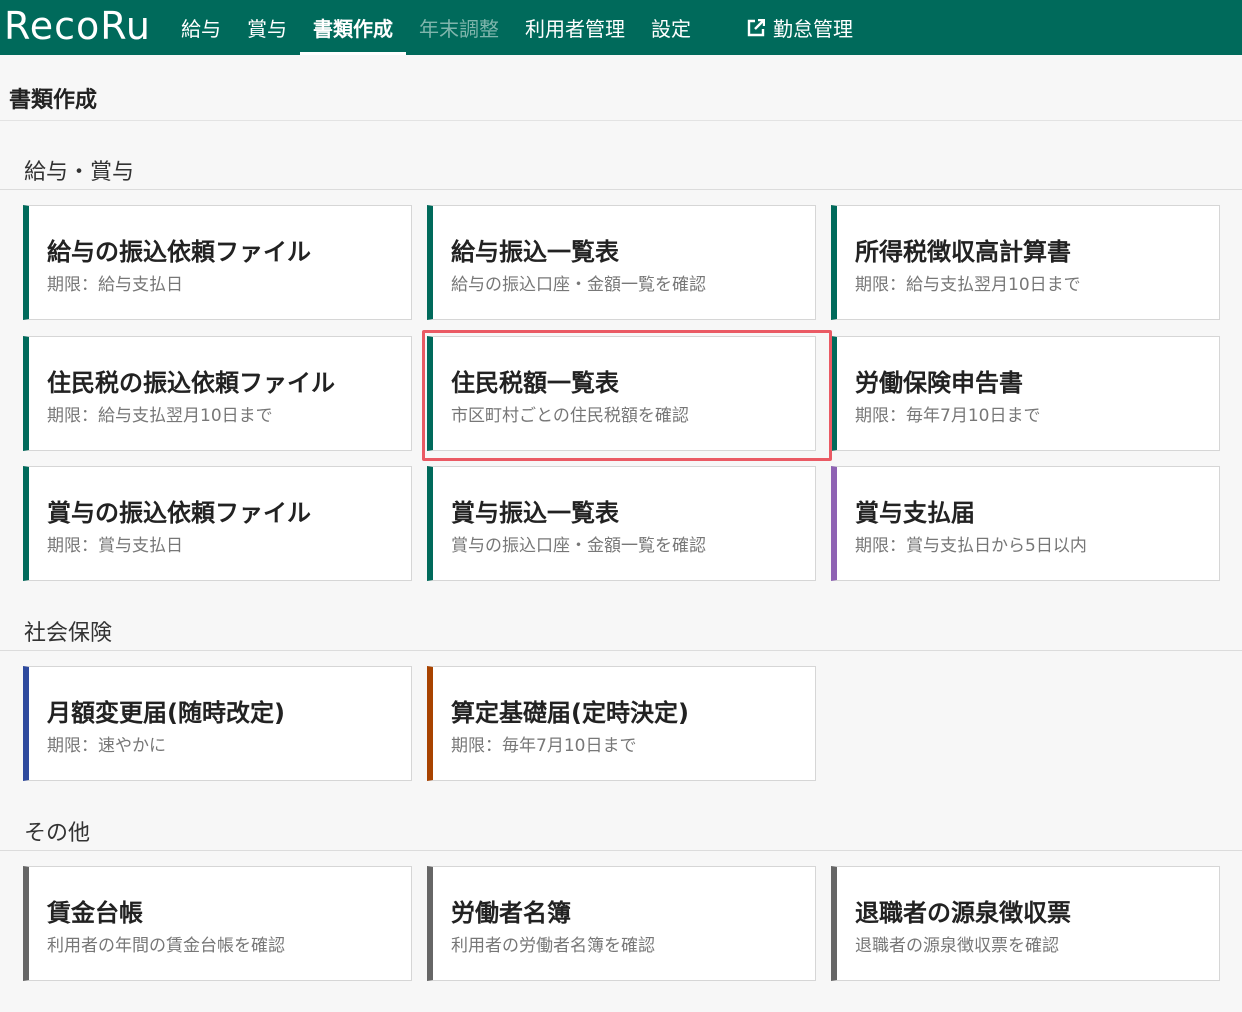  I want to click on nav-item-salary: 給与, so click(201, 27).